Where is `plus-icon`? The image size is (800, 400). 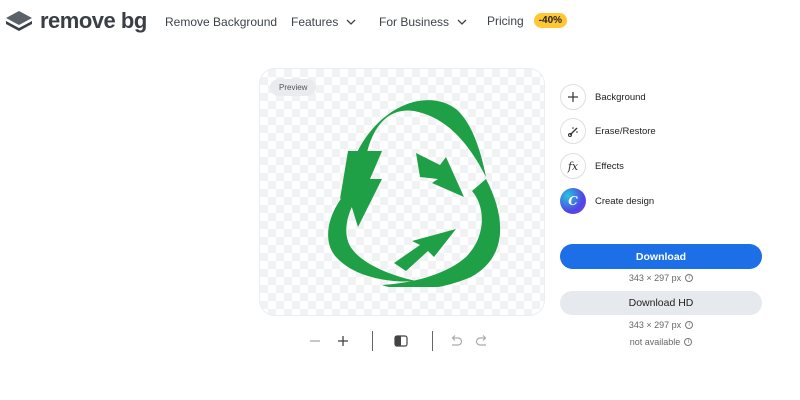 plus-icon is located at coordinates (573, 97).